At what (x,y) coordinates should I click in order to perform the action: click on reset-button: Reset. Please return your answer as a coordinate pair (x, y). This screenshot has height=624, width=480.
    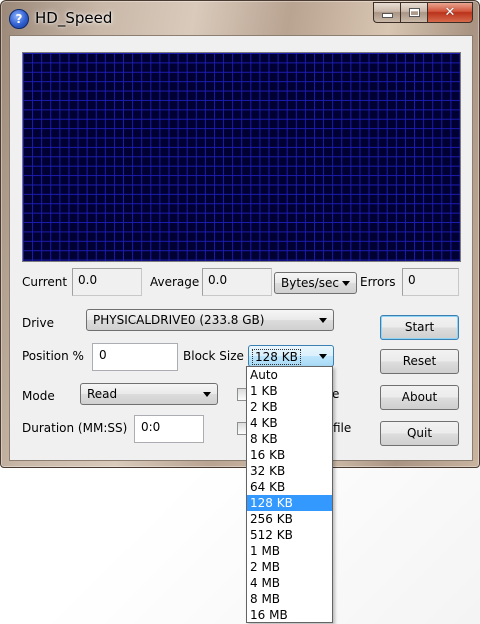
    Looking at the image, I should click on (419, 361).